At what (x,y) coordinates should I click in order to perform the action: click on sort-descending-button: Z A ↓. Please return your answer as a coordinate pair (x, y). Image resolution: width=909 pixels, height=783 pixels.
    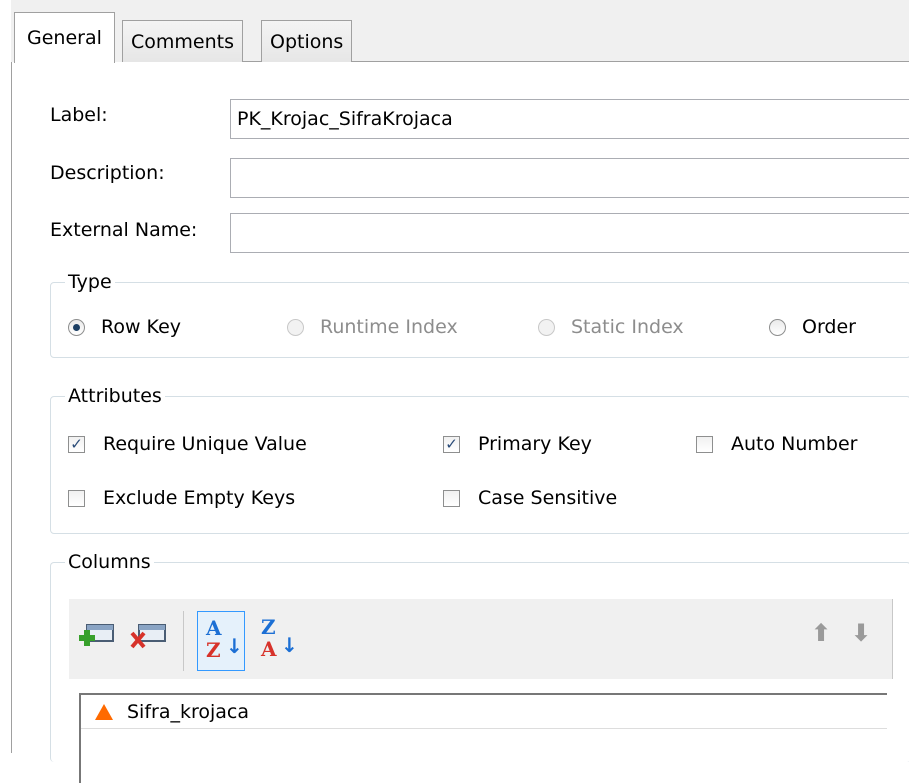
    Looking at the image, I should click on (277, 641).